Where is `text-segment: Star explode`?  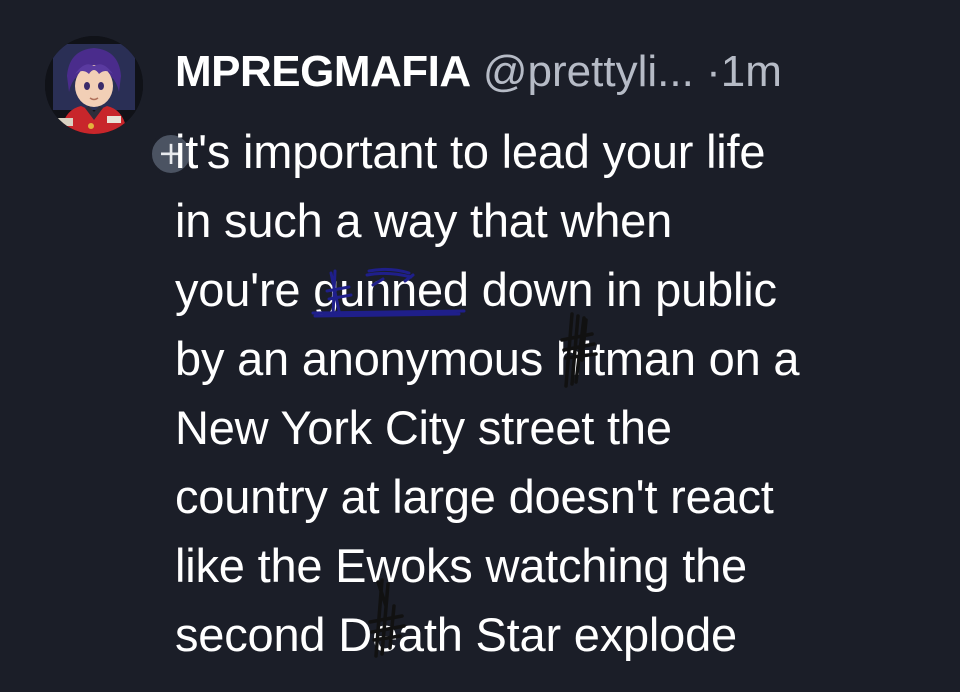
text-segment: Star explode is located at coordinates (599, 634).